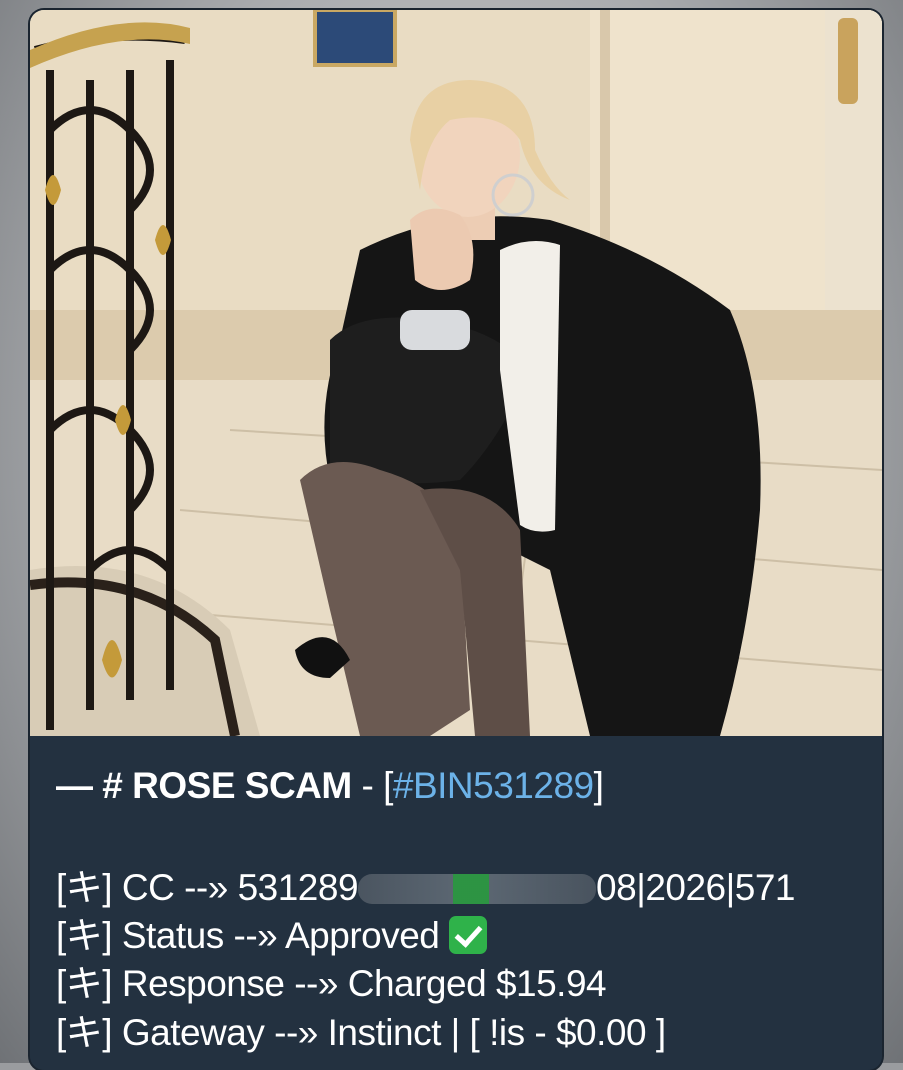  What do you see at coordinates (298, 887) in the screenshot?
I see `cc-value-start: 531289` at bounding box center [298, 887].